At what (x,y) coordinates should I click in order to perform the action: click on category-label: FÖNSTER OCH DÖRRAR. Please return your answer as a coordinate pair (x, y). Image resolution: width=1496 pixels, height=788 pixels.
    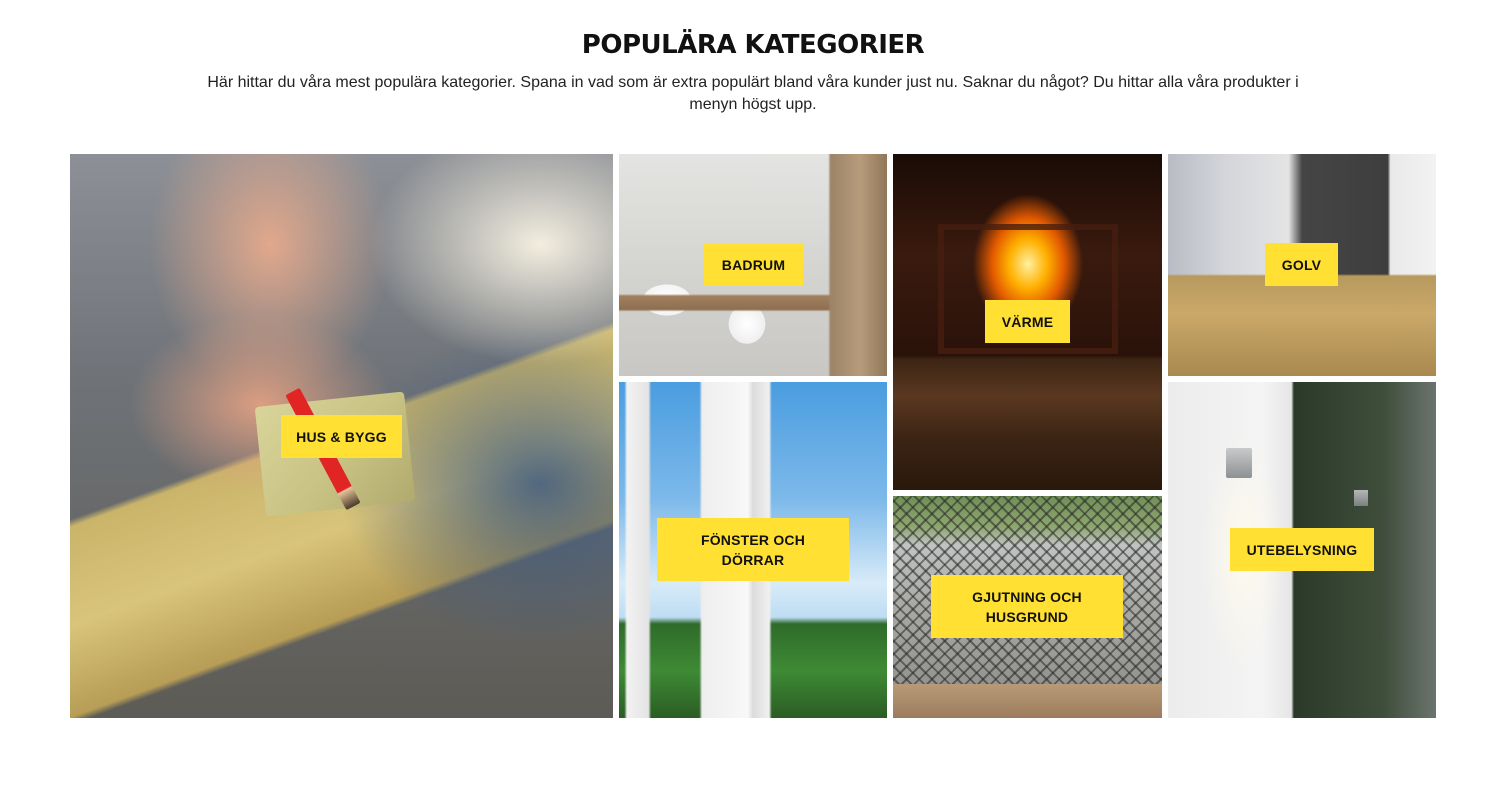
    Looking at the image, I should click on (753, 549).